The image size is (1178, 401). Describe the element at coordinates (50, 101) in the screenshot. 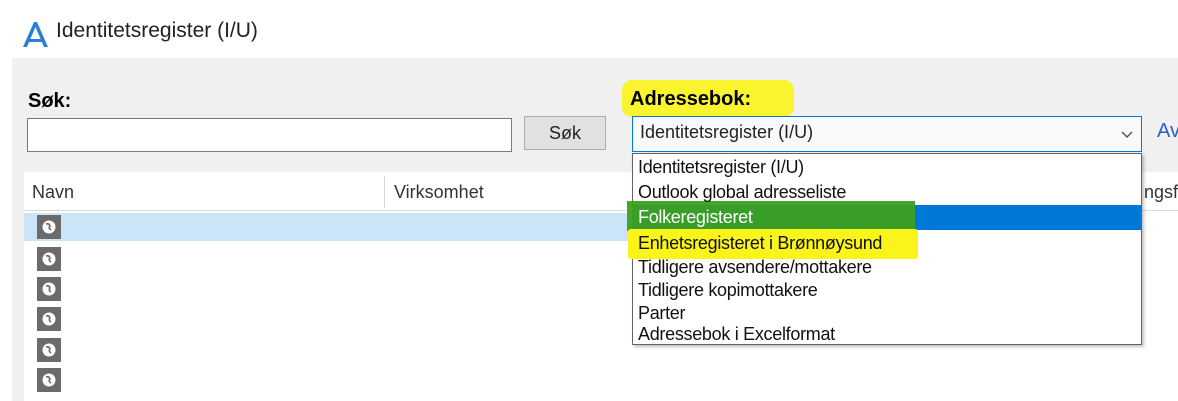

I see `search-label: Søk:` at that location.